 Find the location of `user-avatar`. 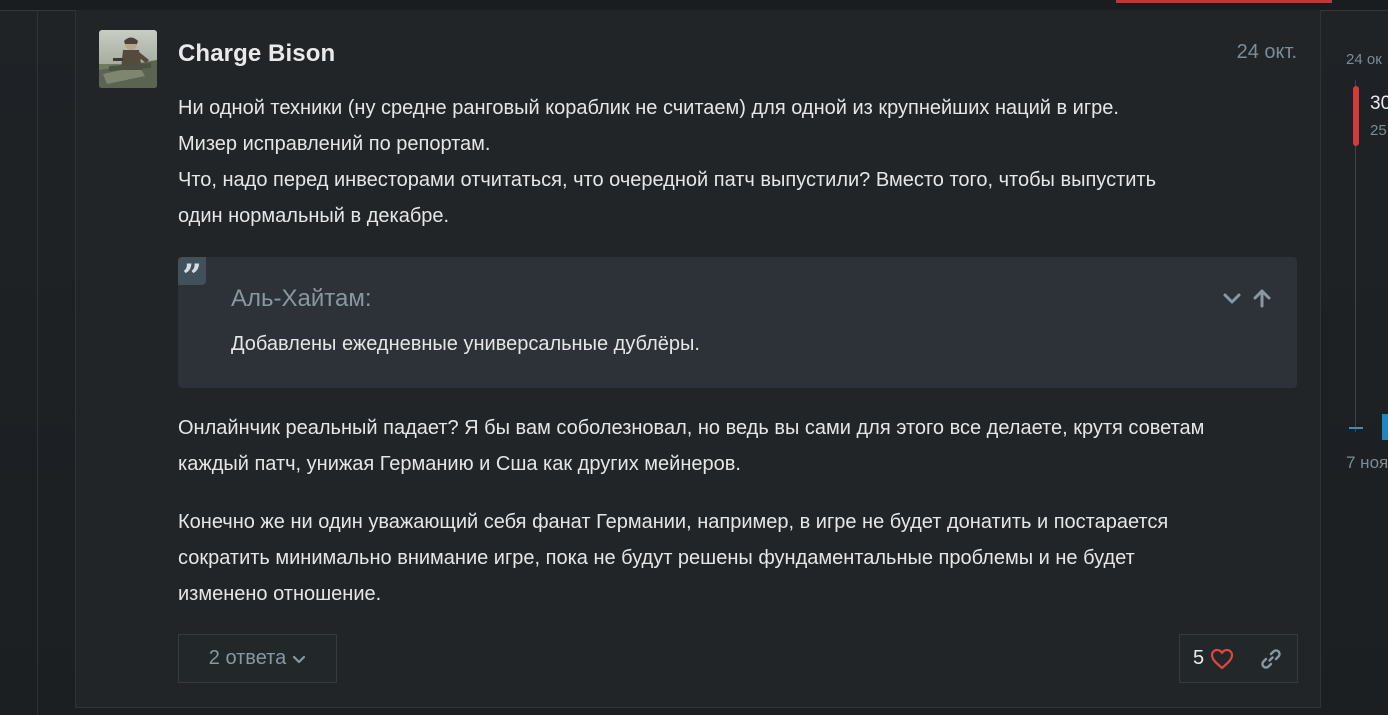

user-avatar is located at coordinates (128, 59).